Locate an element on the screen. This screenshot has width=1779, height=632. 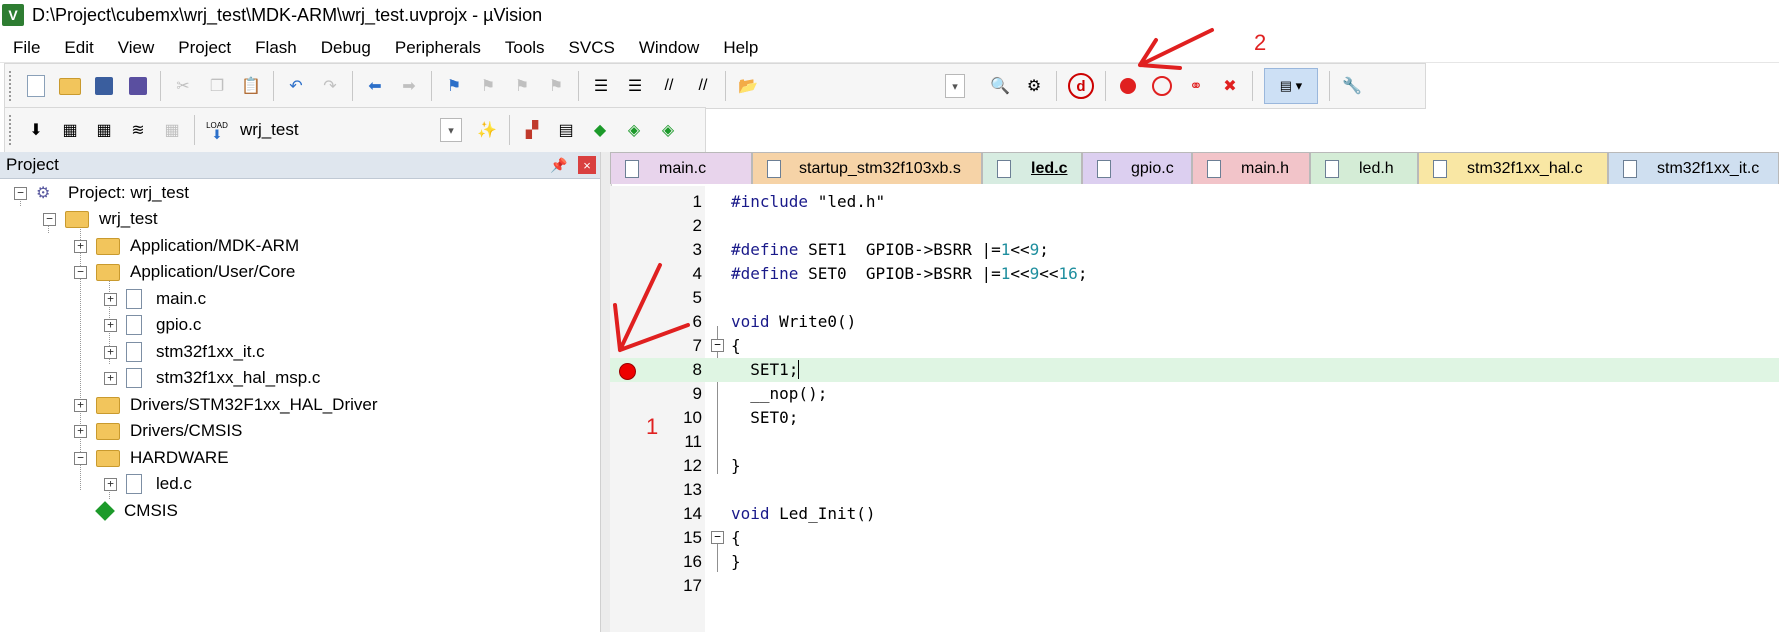
tree-file-led-c: + led.c is located at coordinates (148, 484).